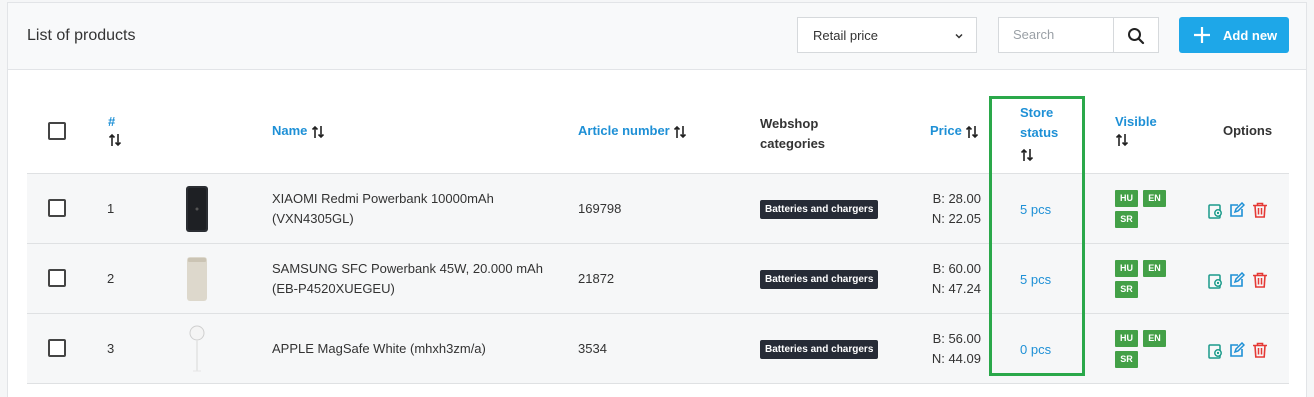 The width and height of the screenshot is (1314, 397). Describe the element at coordinates (658, 383) in the screenshot. I see `row-divider` at that location.